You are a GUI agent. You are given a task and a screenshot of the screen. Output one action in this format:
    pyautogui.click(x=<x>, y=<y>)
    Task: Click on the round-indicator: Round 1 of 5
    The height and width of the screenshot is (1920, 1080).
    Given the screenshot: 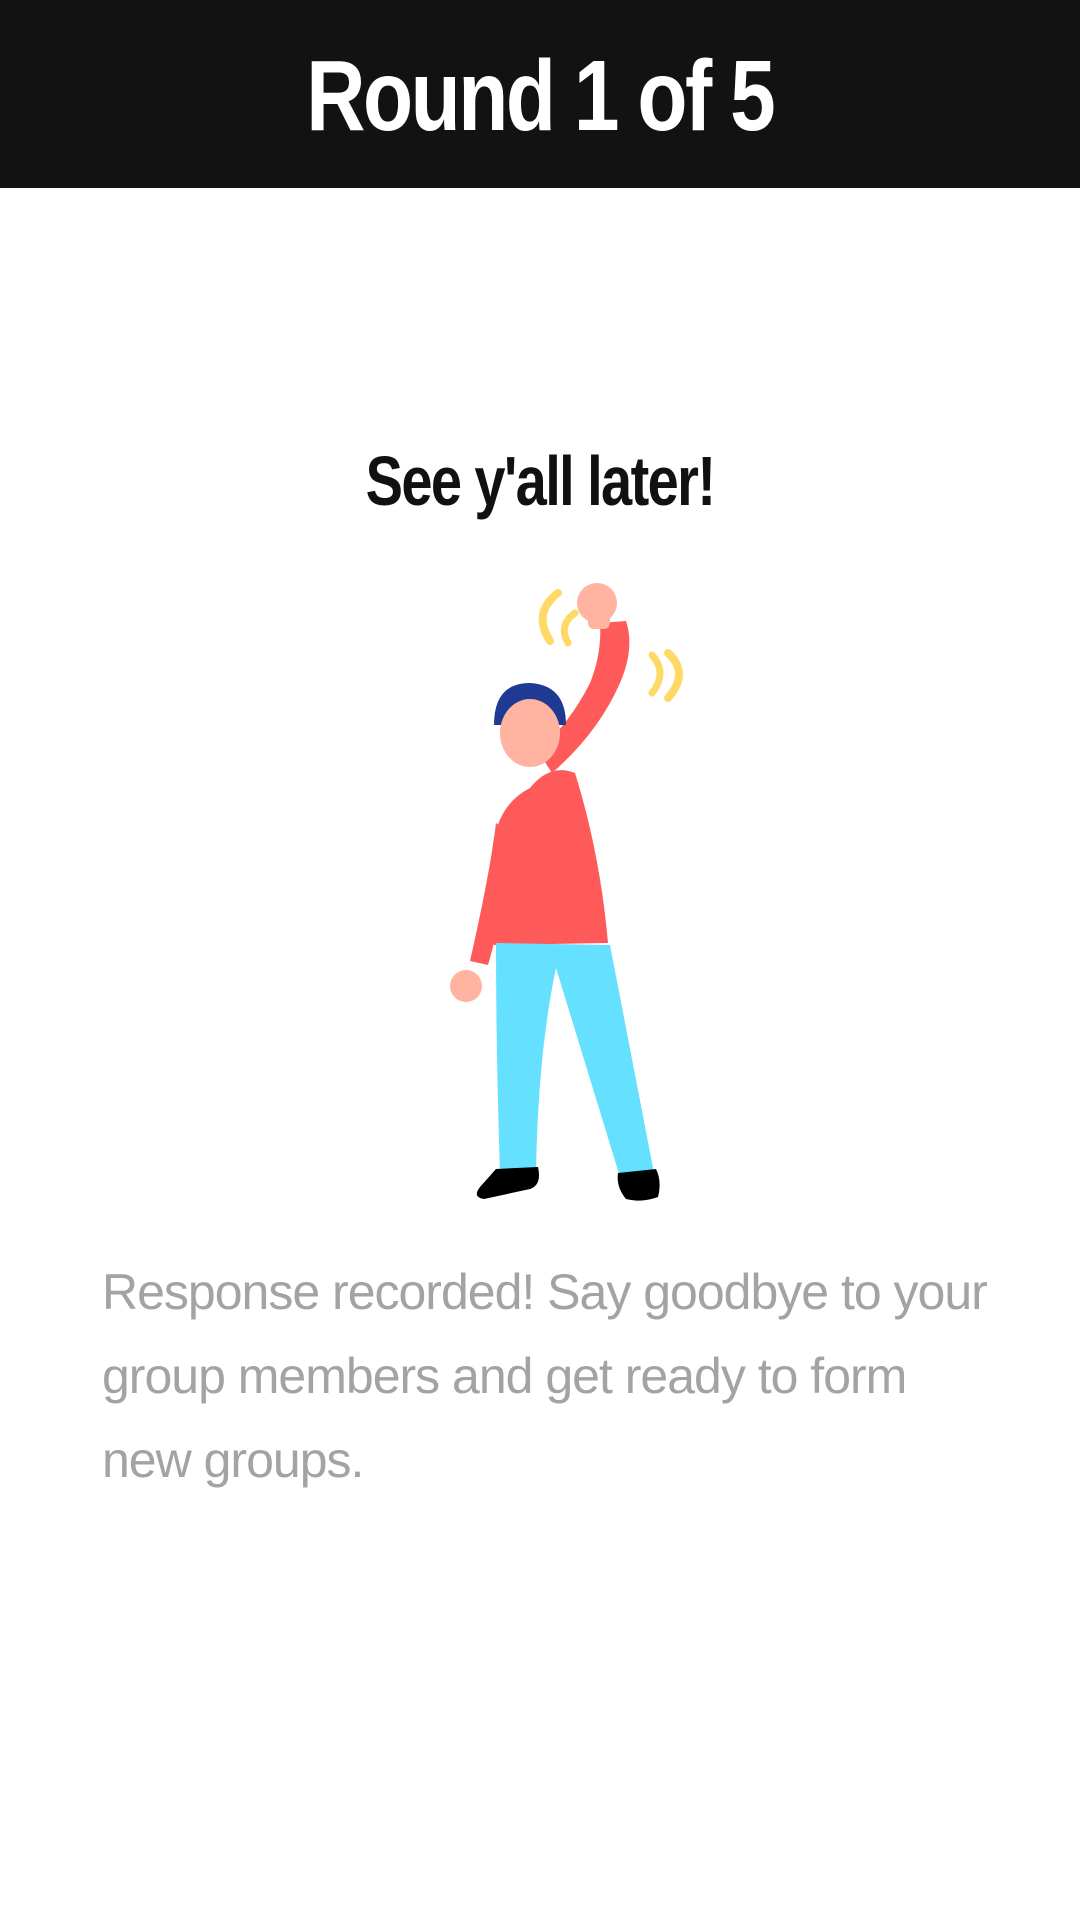 What is the action you would take?
    pyautogui.click(x=540, y=96)
    